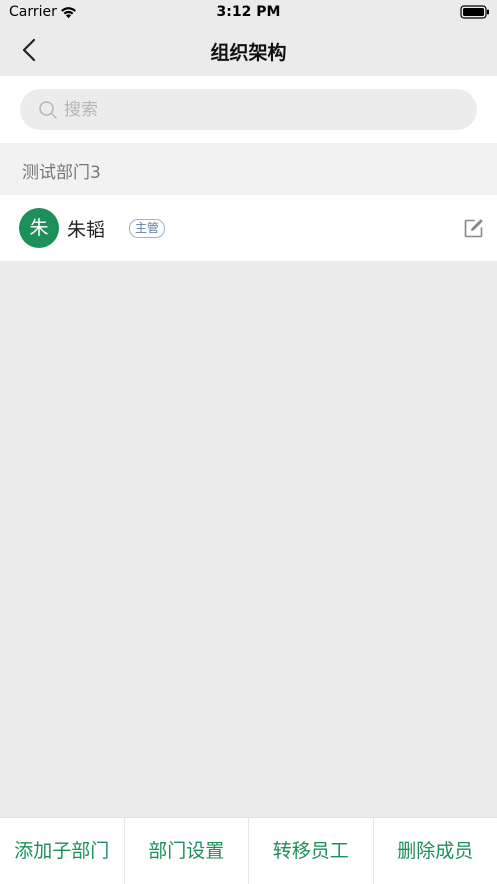 The height and width of the screenshot is (884, 497). What do you see at coordinates (473, 228) in the screenshot?
I see `edit-icon` at bounding box center [473, 228].